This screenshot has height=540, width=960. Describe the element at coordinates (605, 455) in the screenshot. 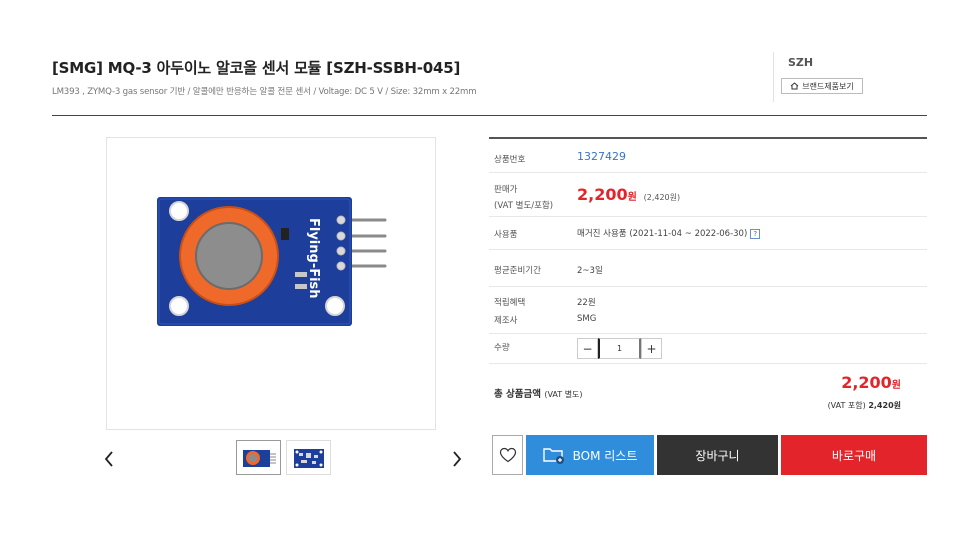

I see `bom-list-label: BOM 리스트` at that location.